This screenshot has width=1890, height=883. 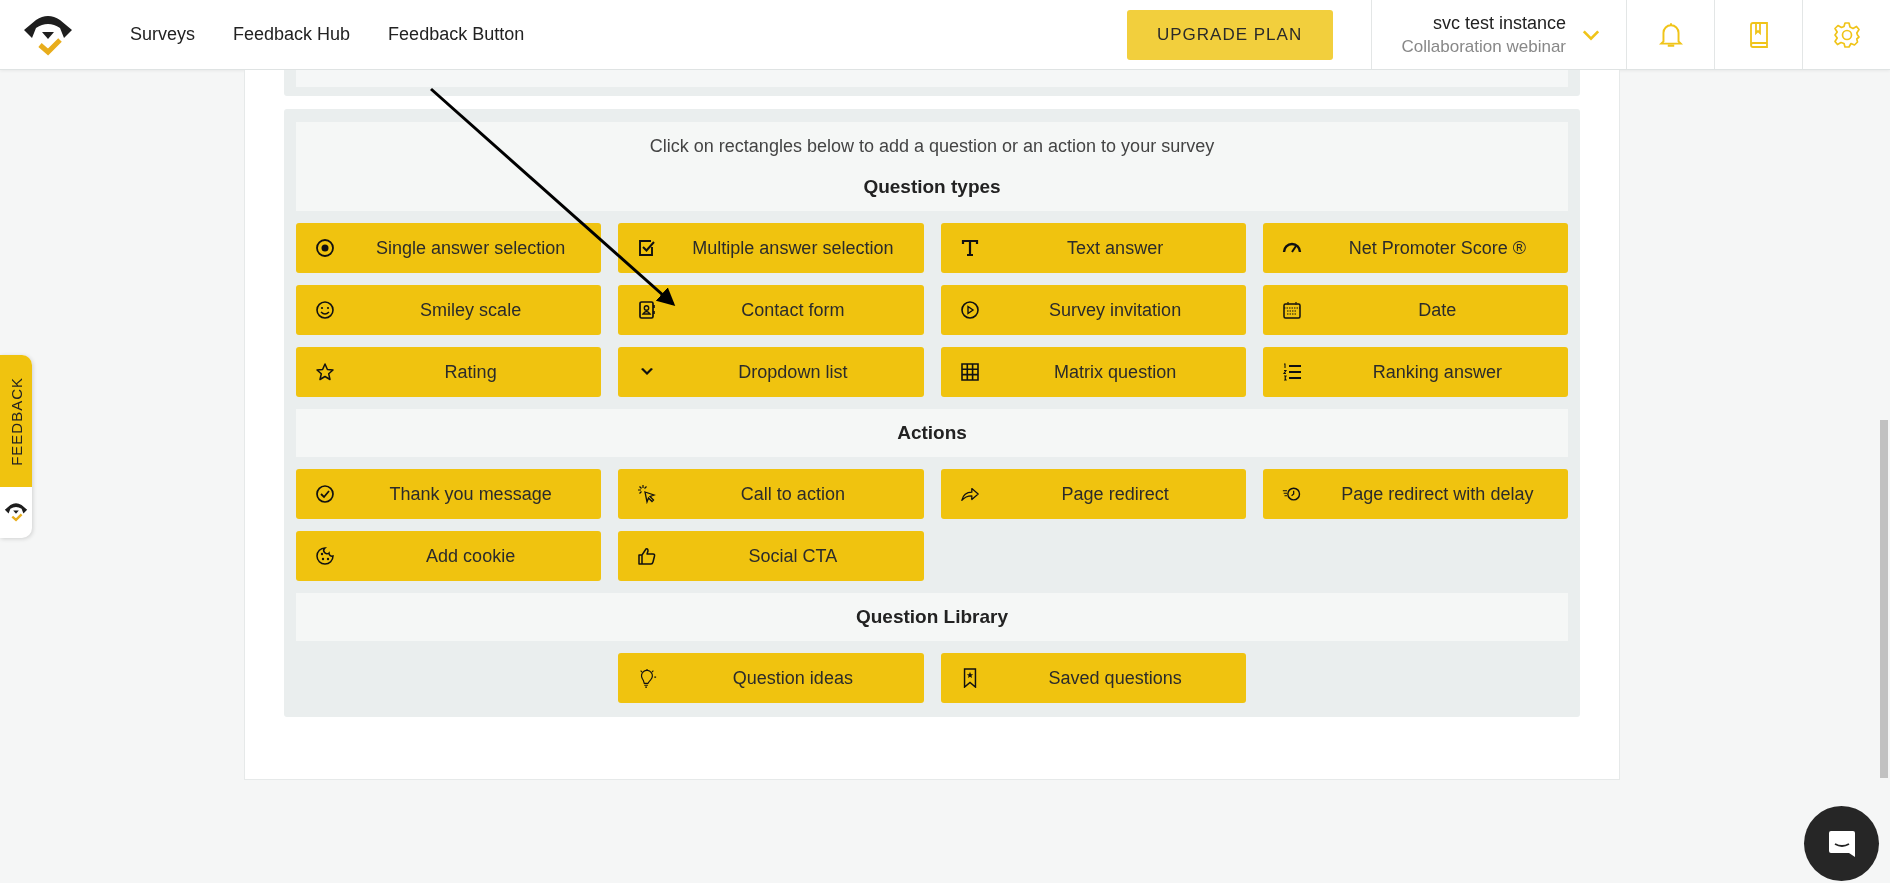 What do you see at coordinates (932, 617) in the screenshot?
I see `section-title: Question Library` at bounding box center [932, 617].